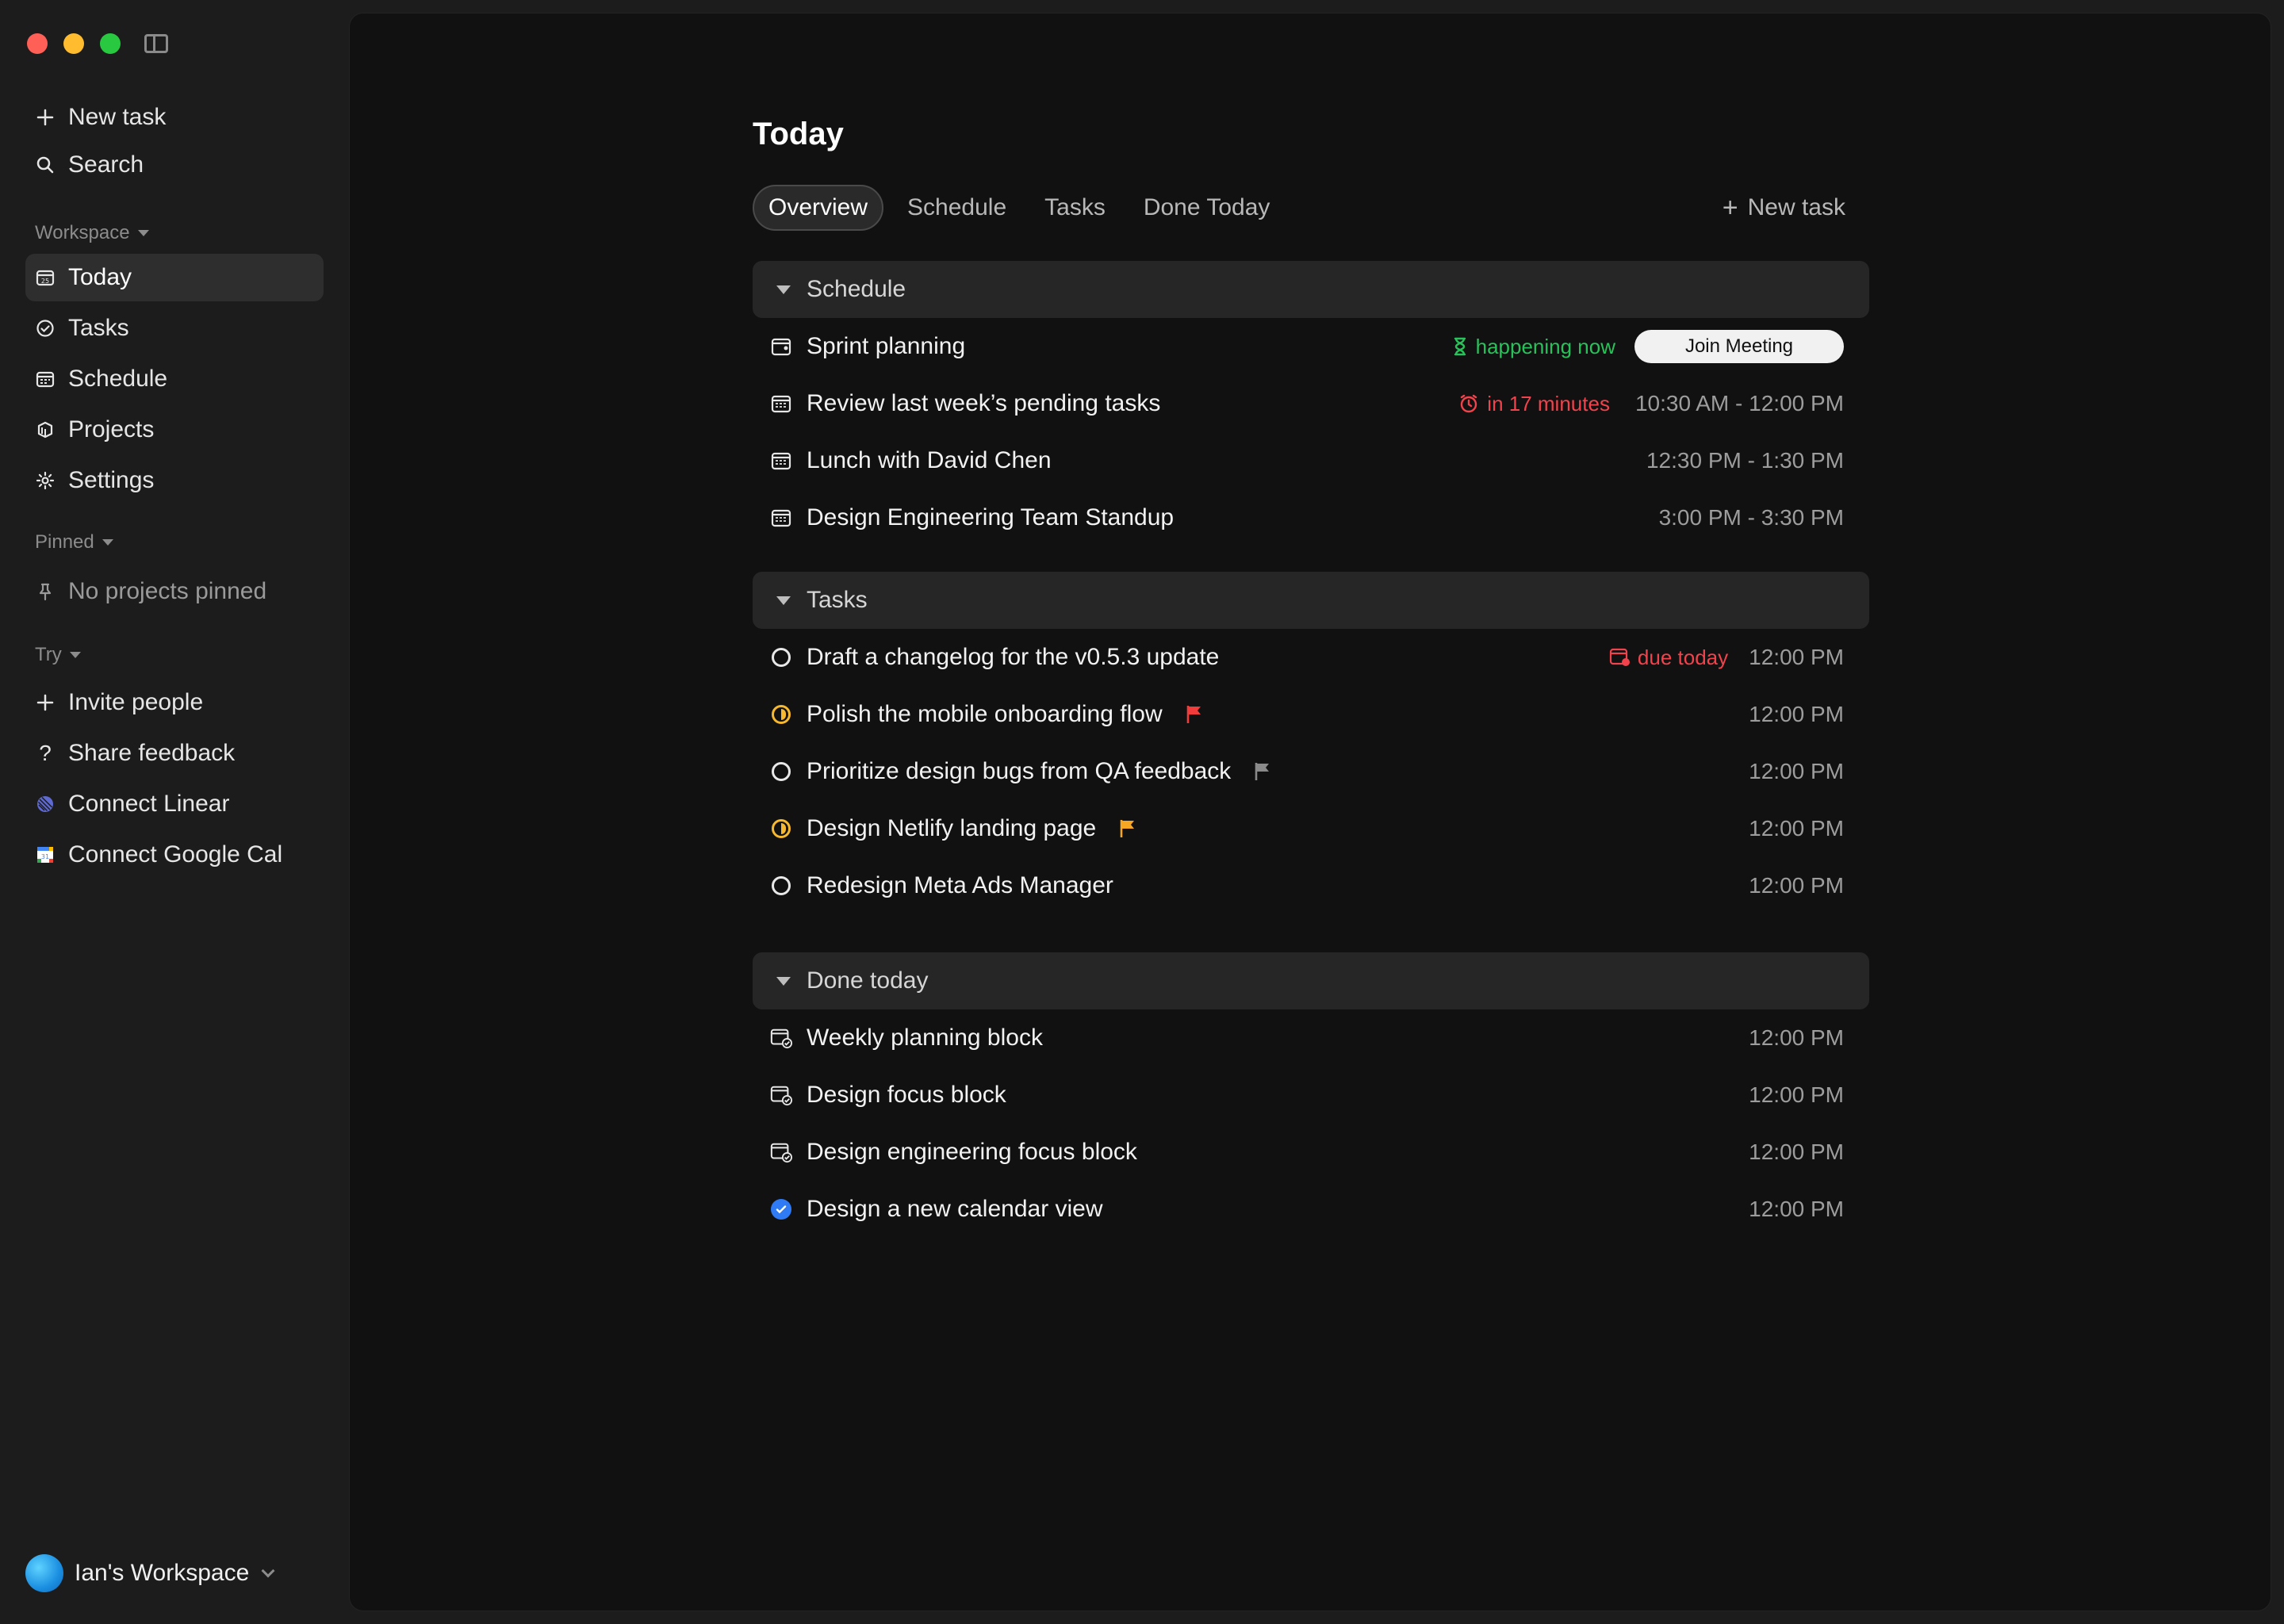  What do you see at coordinates (174, 117) in the screenshot?
I see `sidebar-new-task: New task` at bounding box center [174, 117].